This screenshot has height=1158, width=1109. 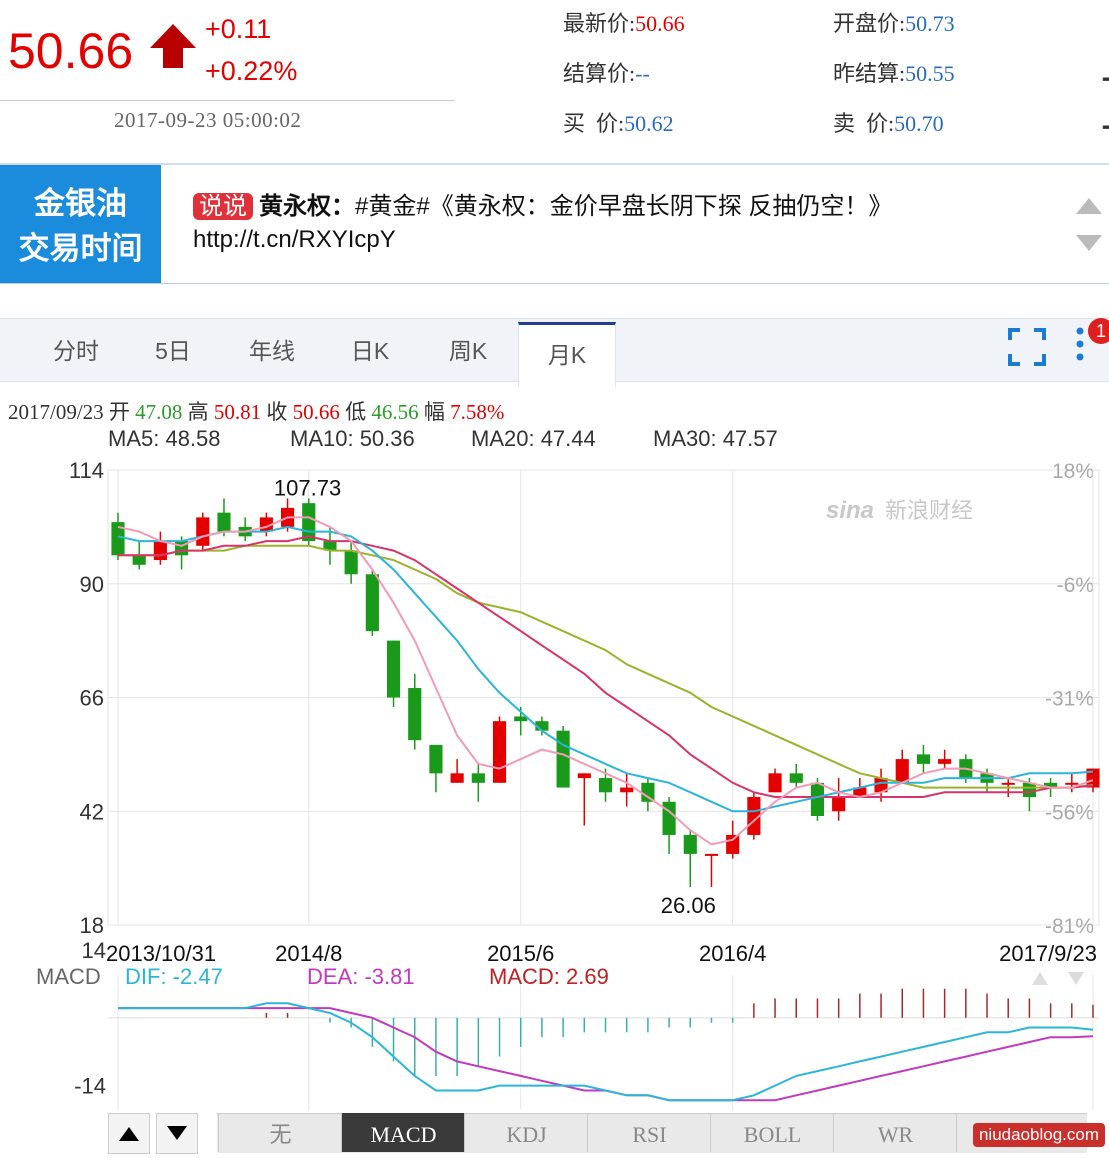 What do you see at coordinates (864, 123) in the screenshot?
I see `quote-label: 卖 价:` at bounding box center [864, 123].